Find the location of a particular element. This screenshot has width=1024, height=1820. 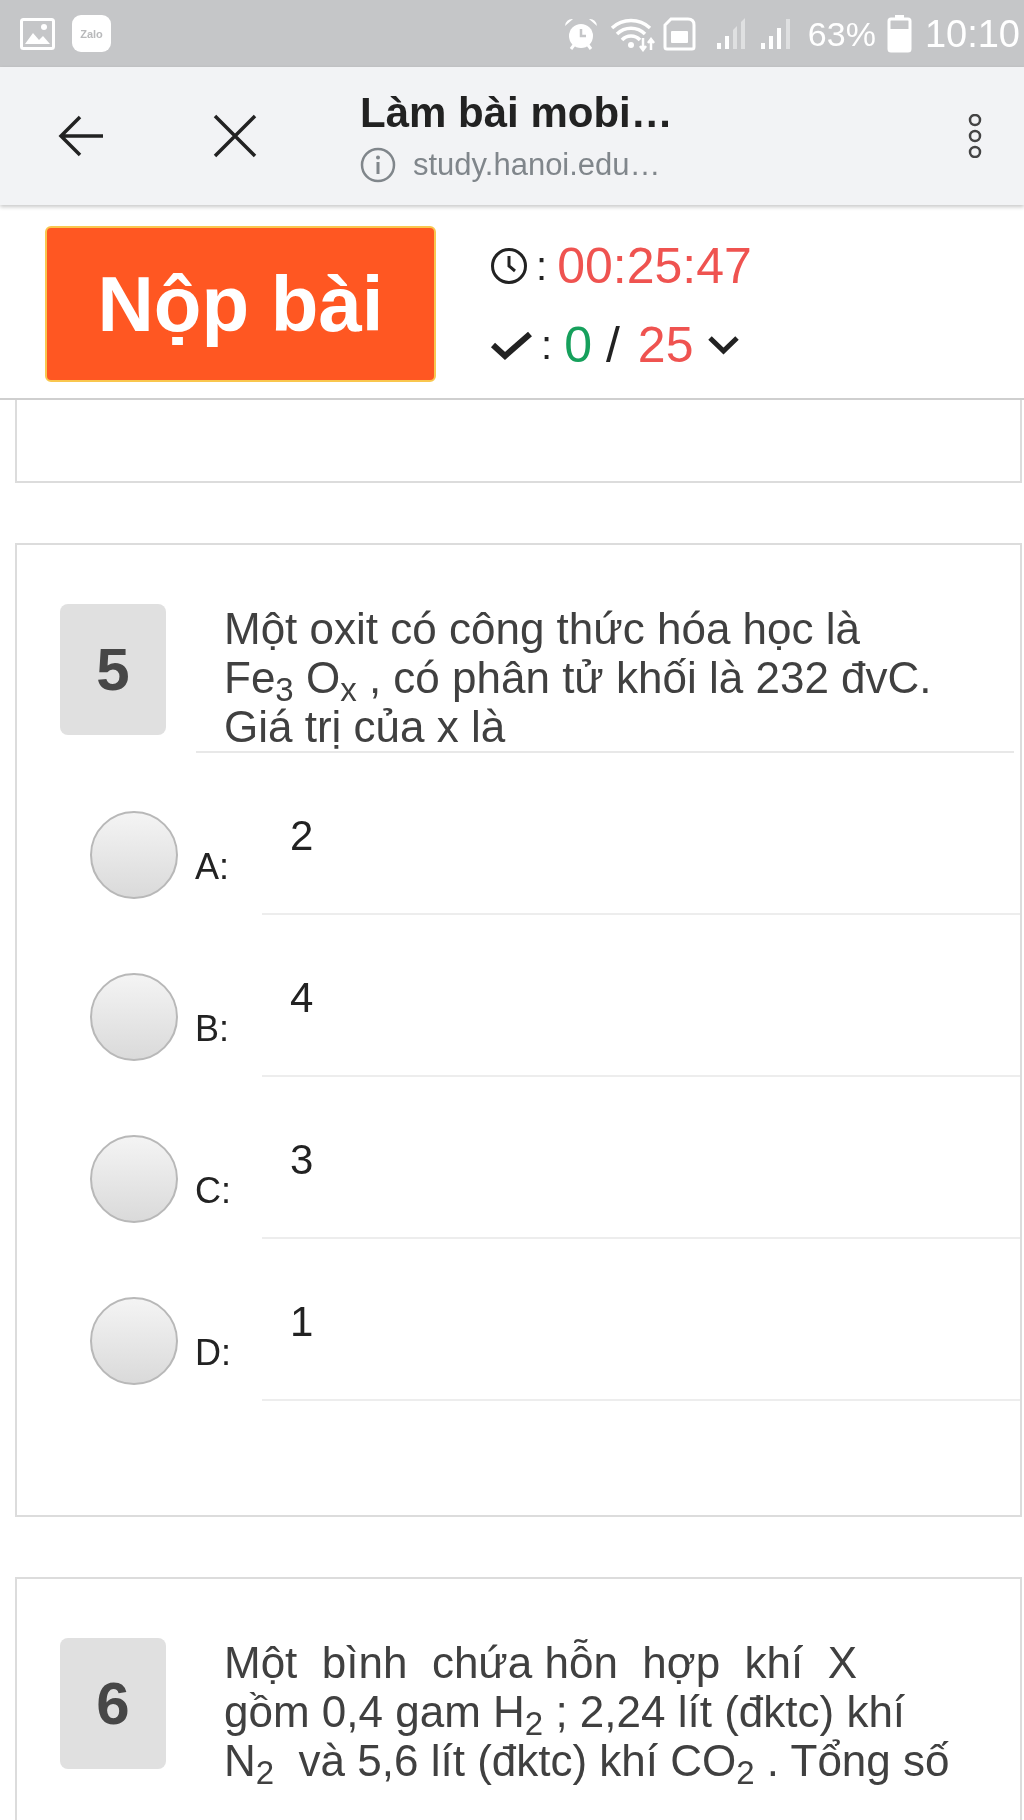

app-notification-icon: Zalo is located at coordinates (91, 33).